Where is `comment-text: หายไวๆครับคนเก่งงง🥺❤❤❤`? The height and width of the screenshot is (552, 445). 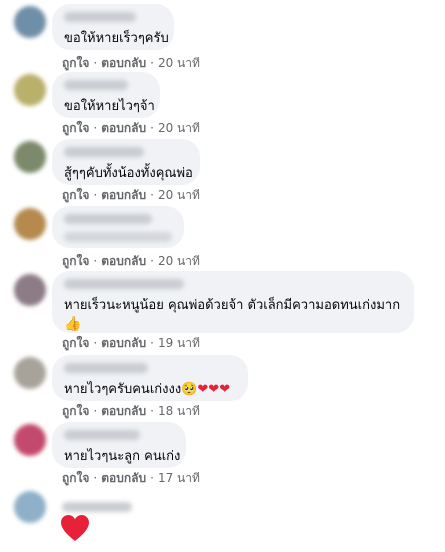 comment-text: หายไวๆครับคนเก่งงง🥺❤❤❤ is located at coordinates (150, 390).